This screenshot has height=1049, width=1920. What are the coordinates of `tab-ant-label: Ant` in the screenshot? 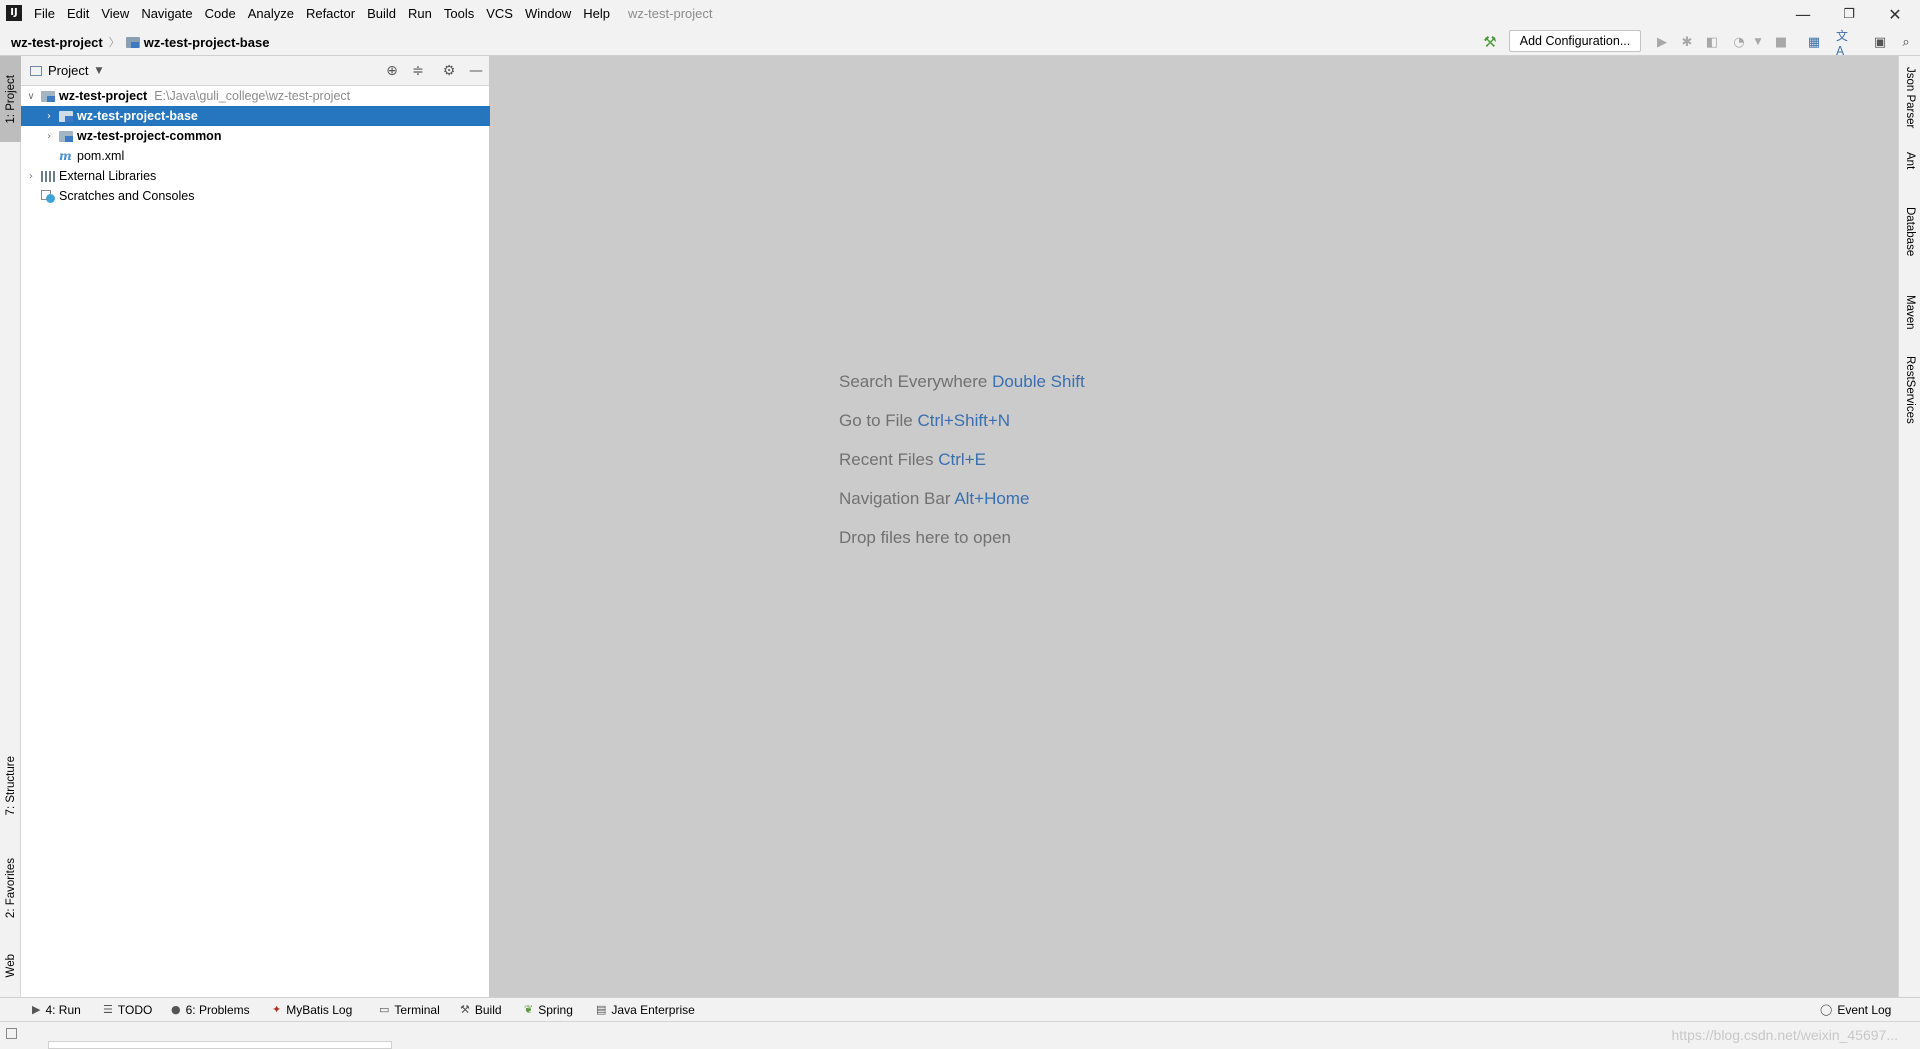 It's located at (1910, 161).